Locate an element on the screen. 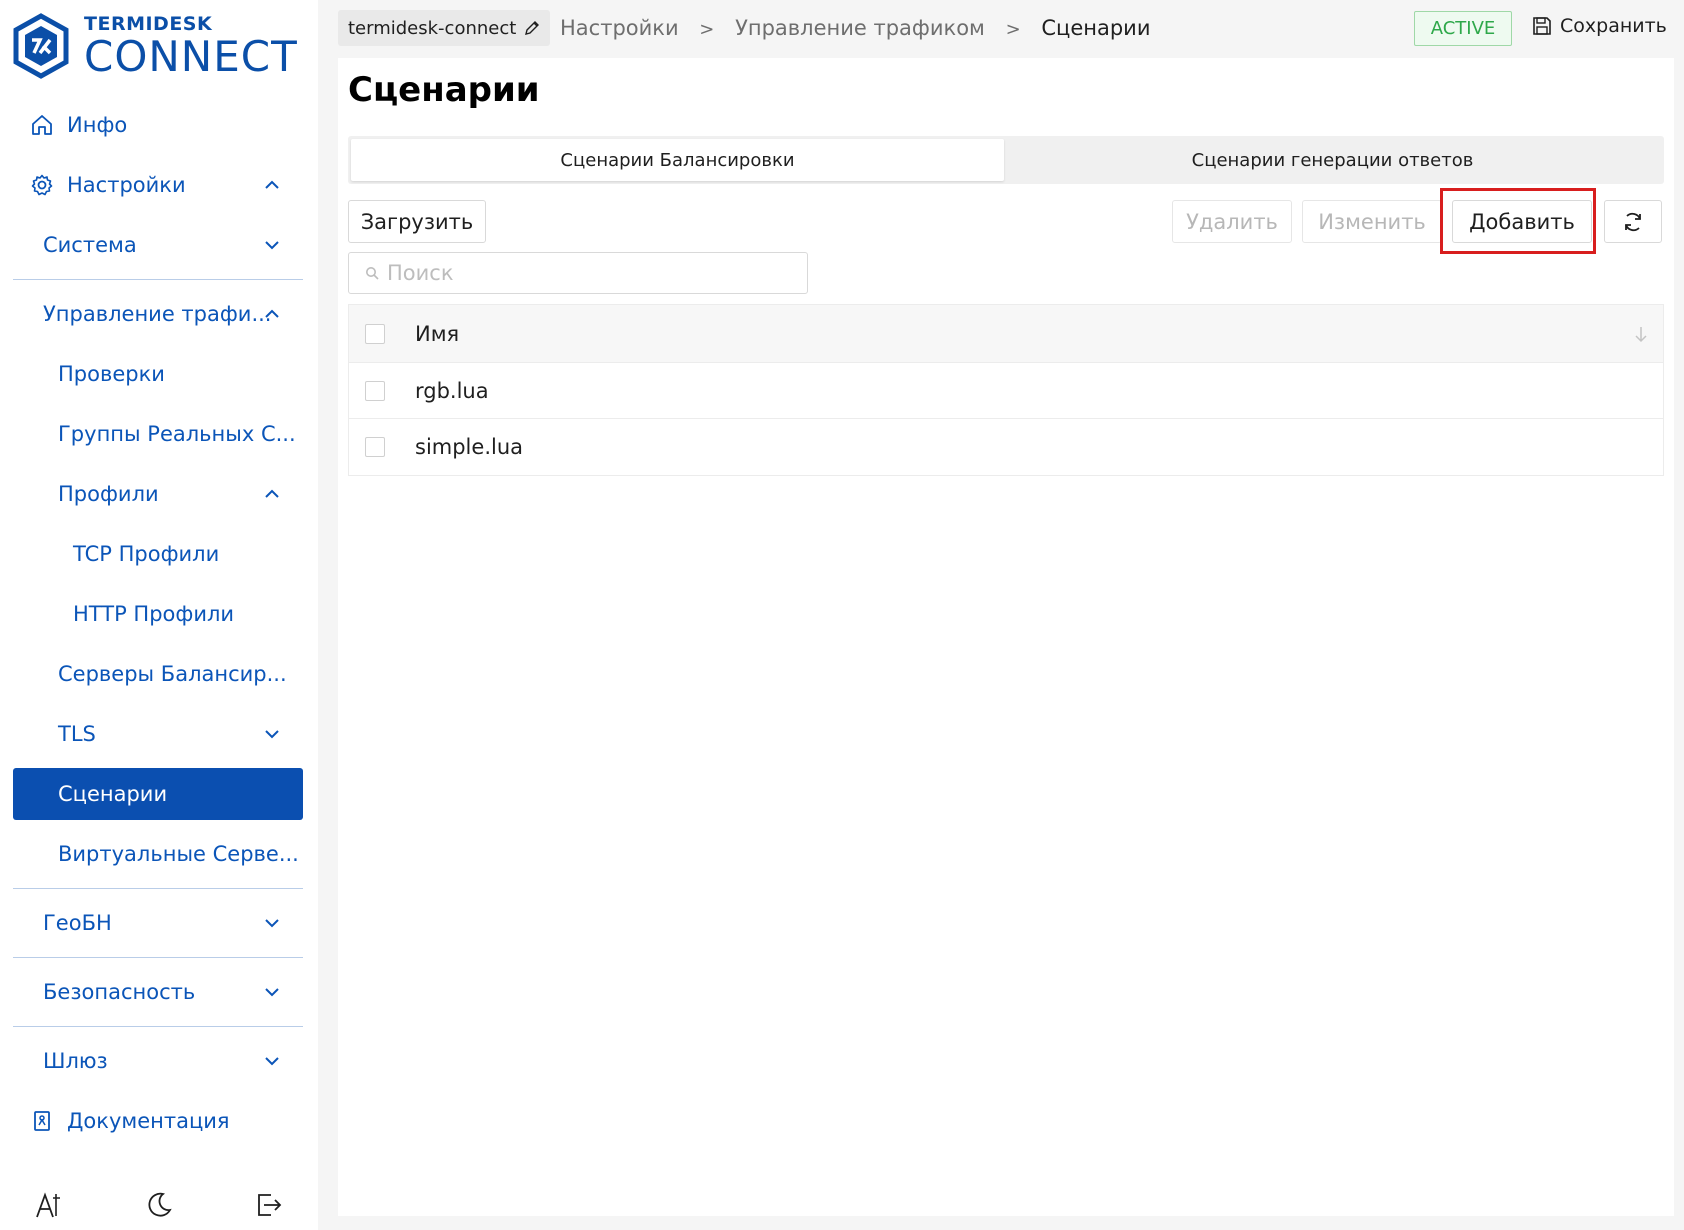  sidebar-item-label: Профили is located at coordinates (108, 494).